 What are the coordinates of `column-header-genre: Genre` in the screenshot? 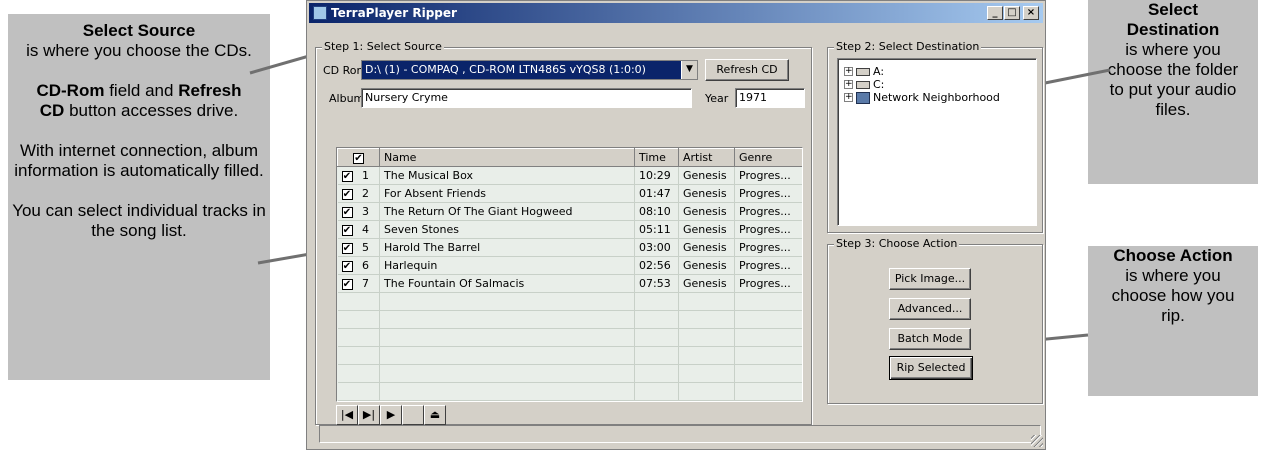 It's located at (768, 157).